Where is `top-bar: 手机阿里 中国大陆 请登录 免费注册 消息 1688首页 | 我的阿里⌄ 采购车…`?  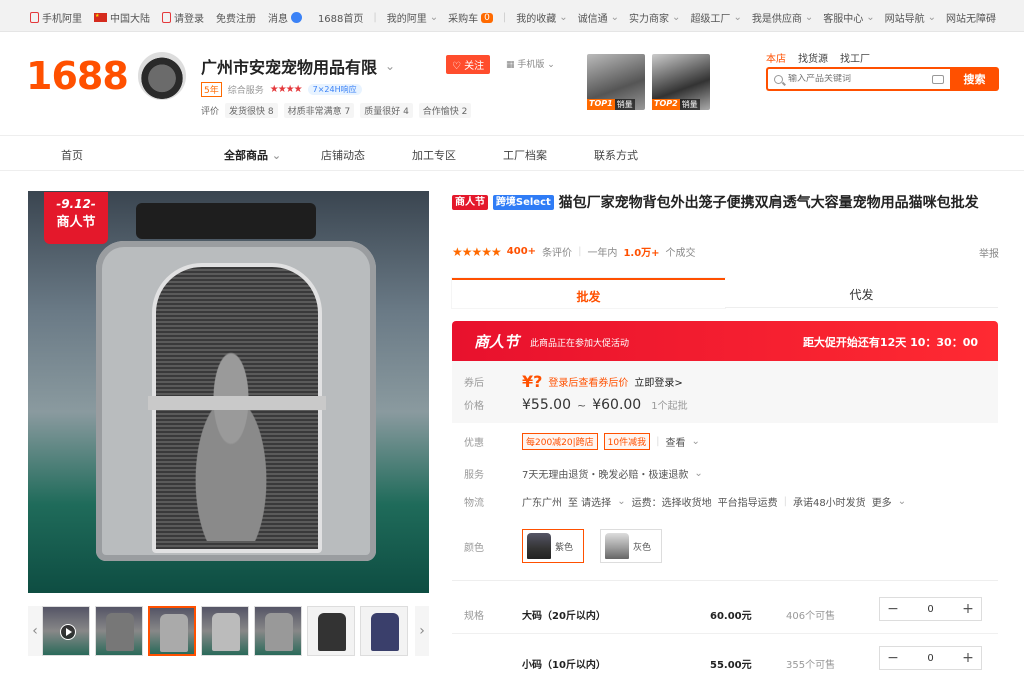
top-bar: 手机阿里 中国大陆 请登录 免费注册 消息 1688首页 | 我的阿里⌄ 采购车… is located at coordinates (512, 16).